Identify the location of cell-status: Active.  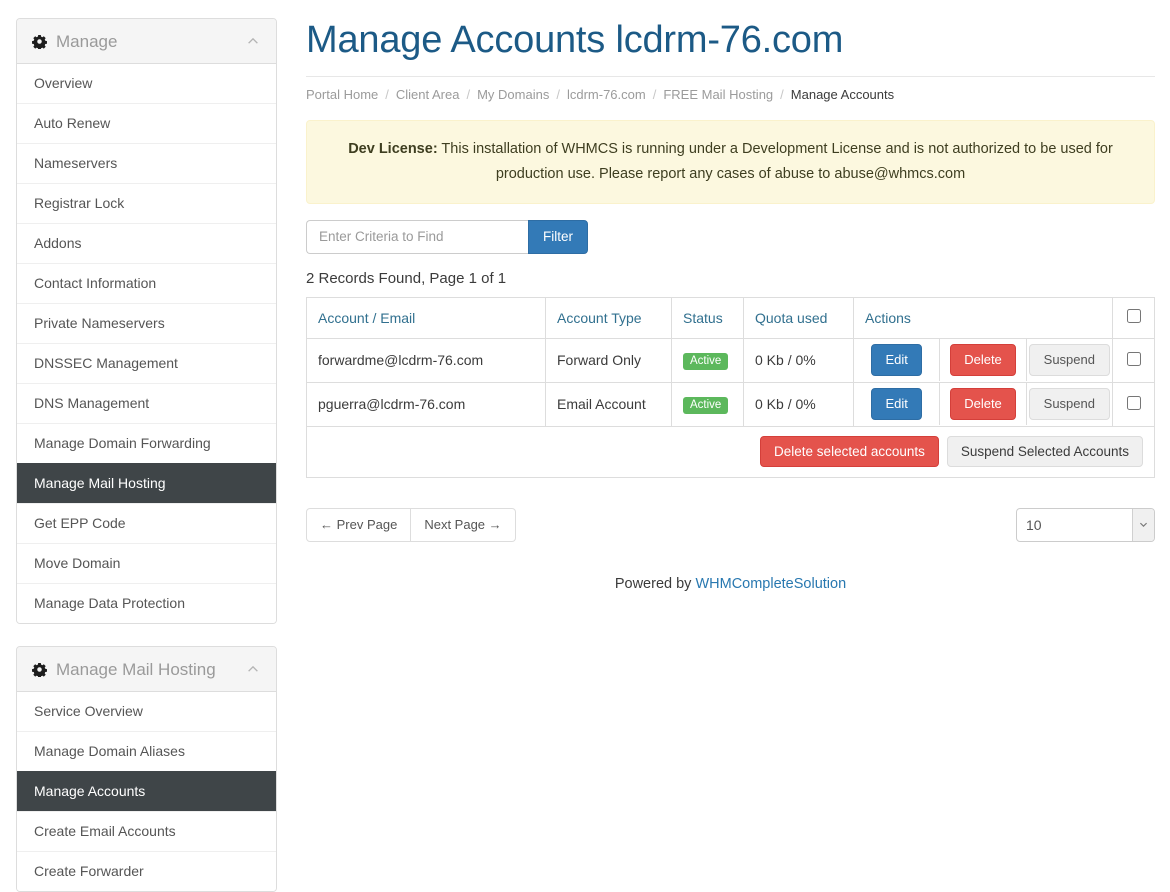
(707, 360).